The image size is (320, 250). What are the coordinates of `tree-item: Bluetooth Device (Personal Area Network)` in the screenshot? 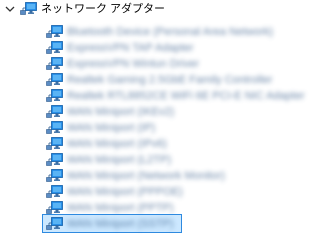 It's located at (175, 32).